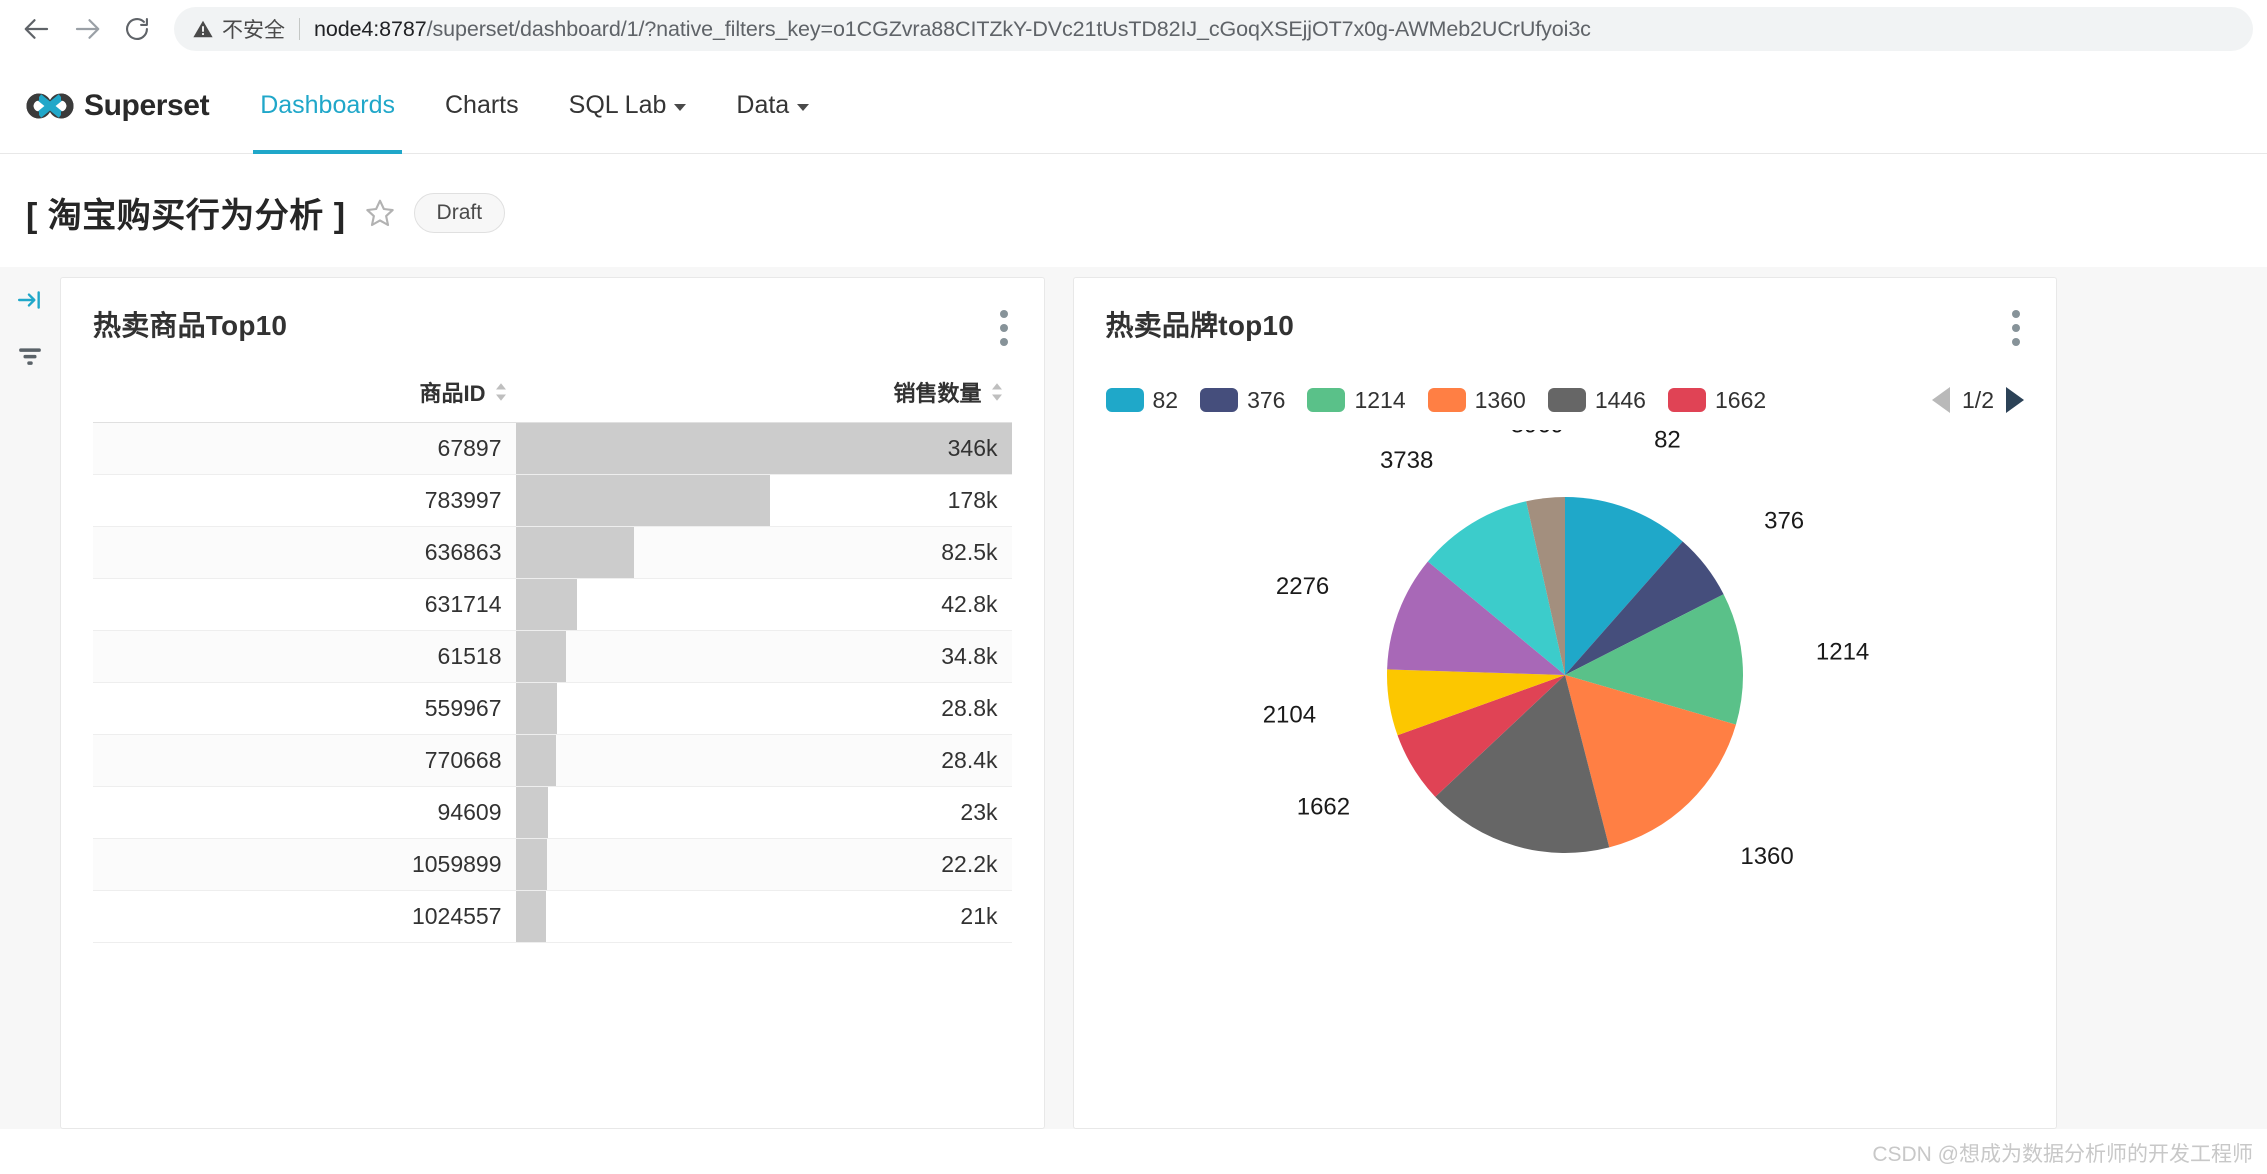 The image size is (2267, 1174). Describe the element at coordinates (772, 105) in the screenshot. I see `nav-item-data: Data` at that location.